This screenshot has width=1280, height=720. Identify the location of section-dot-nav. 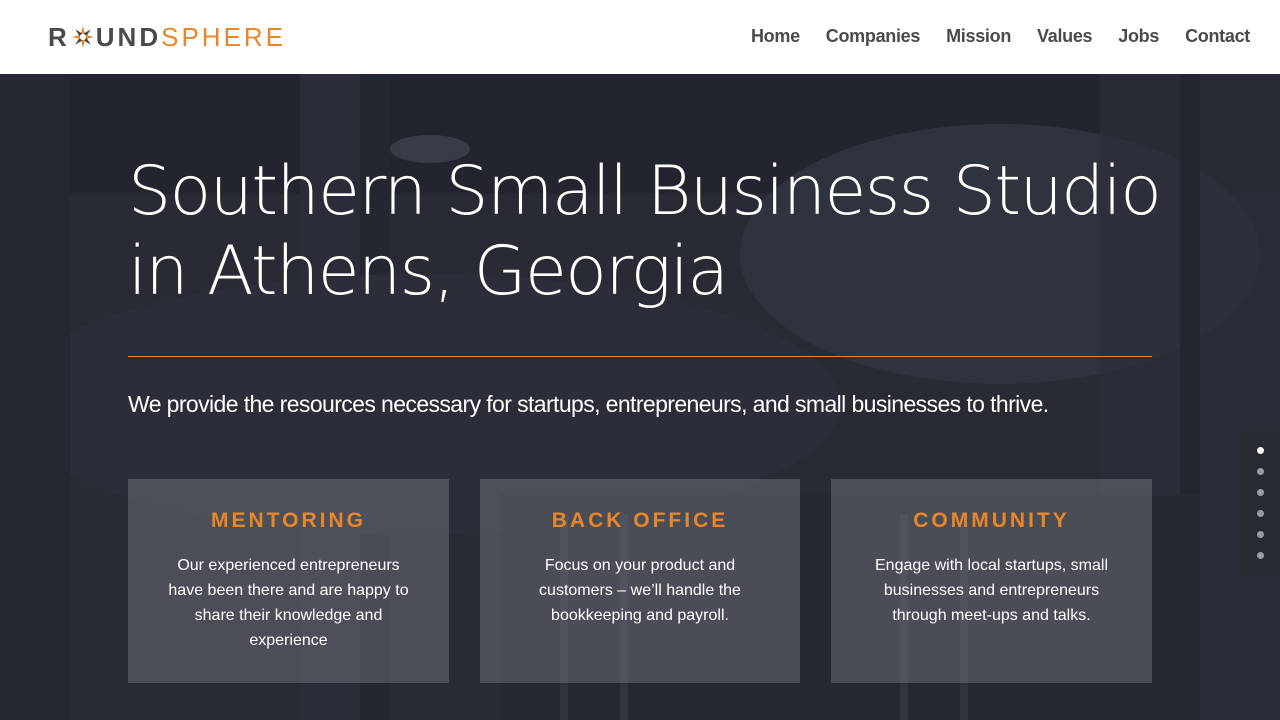
(1260, 503).